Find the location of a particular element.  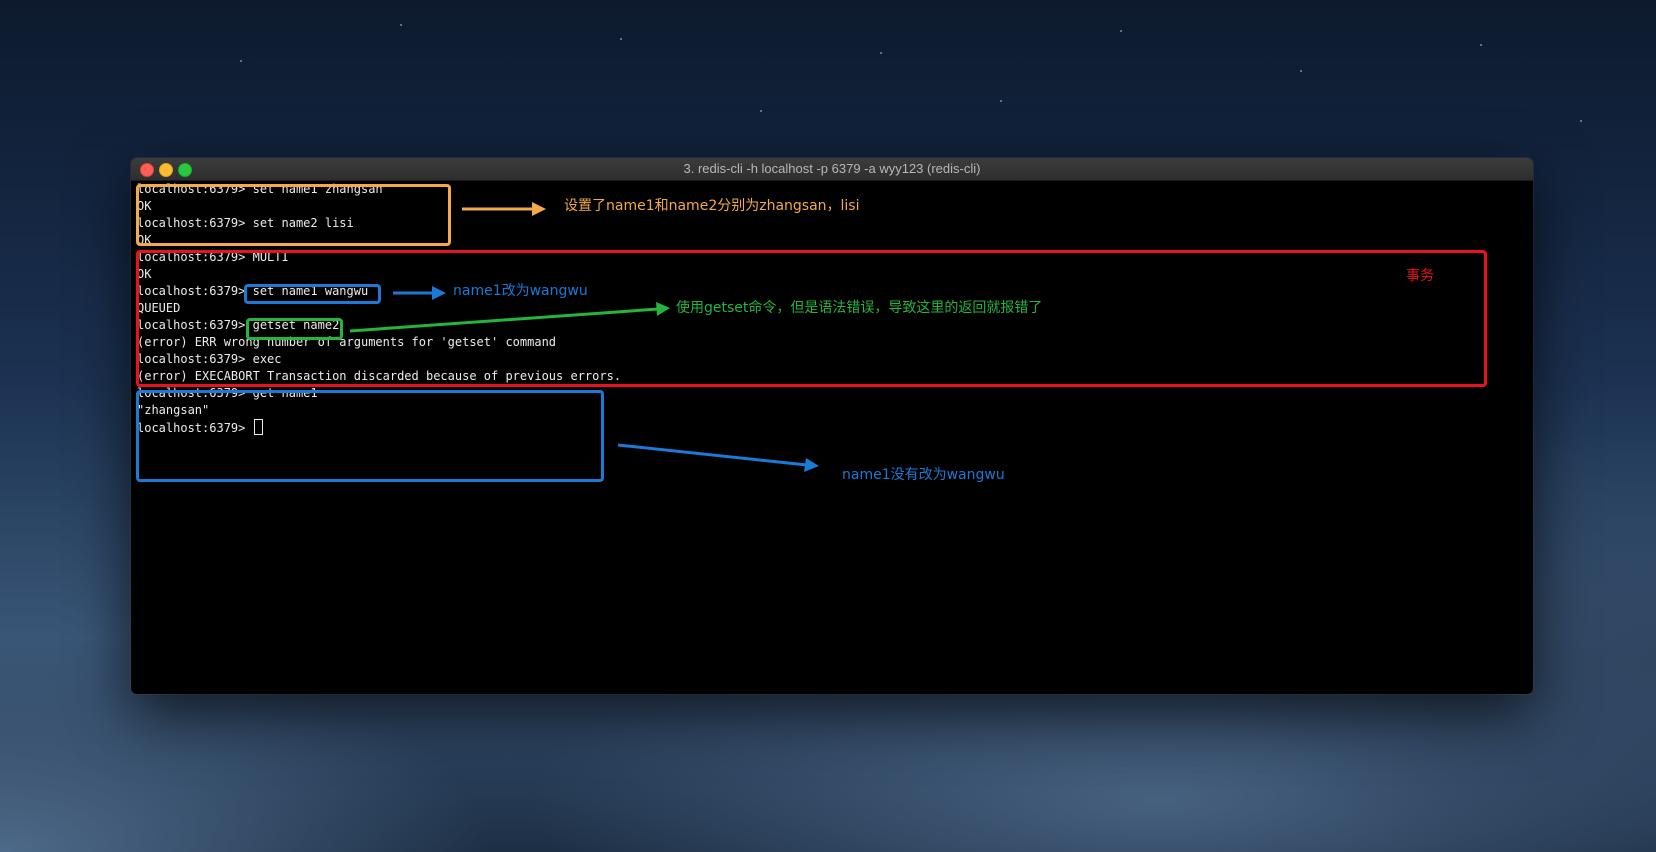

get-result-highlight is located at coordinates (370, 436).